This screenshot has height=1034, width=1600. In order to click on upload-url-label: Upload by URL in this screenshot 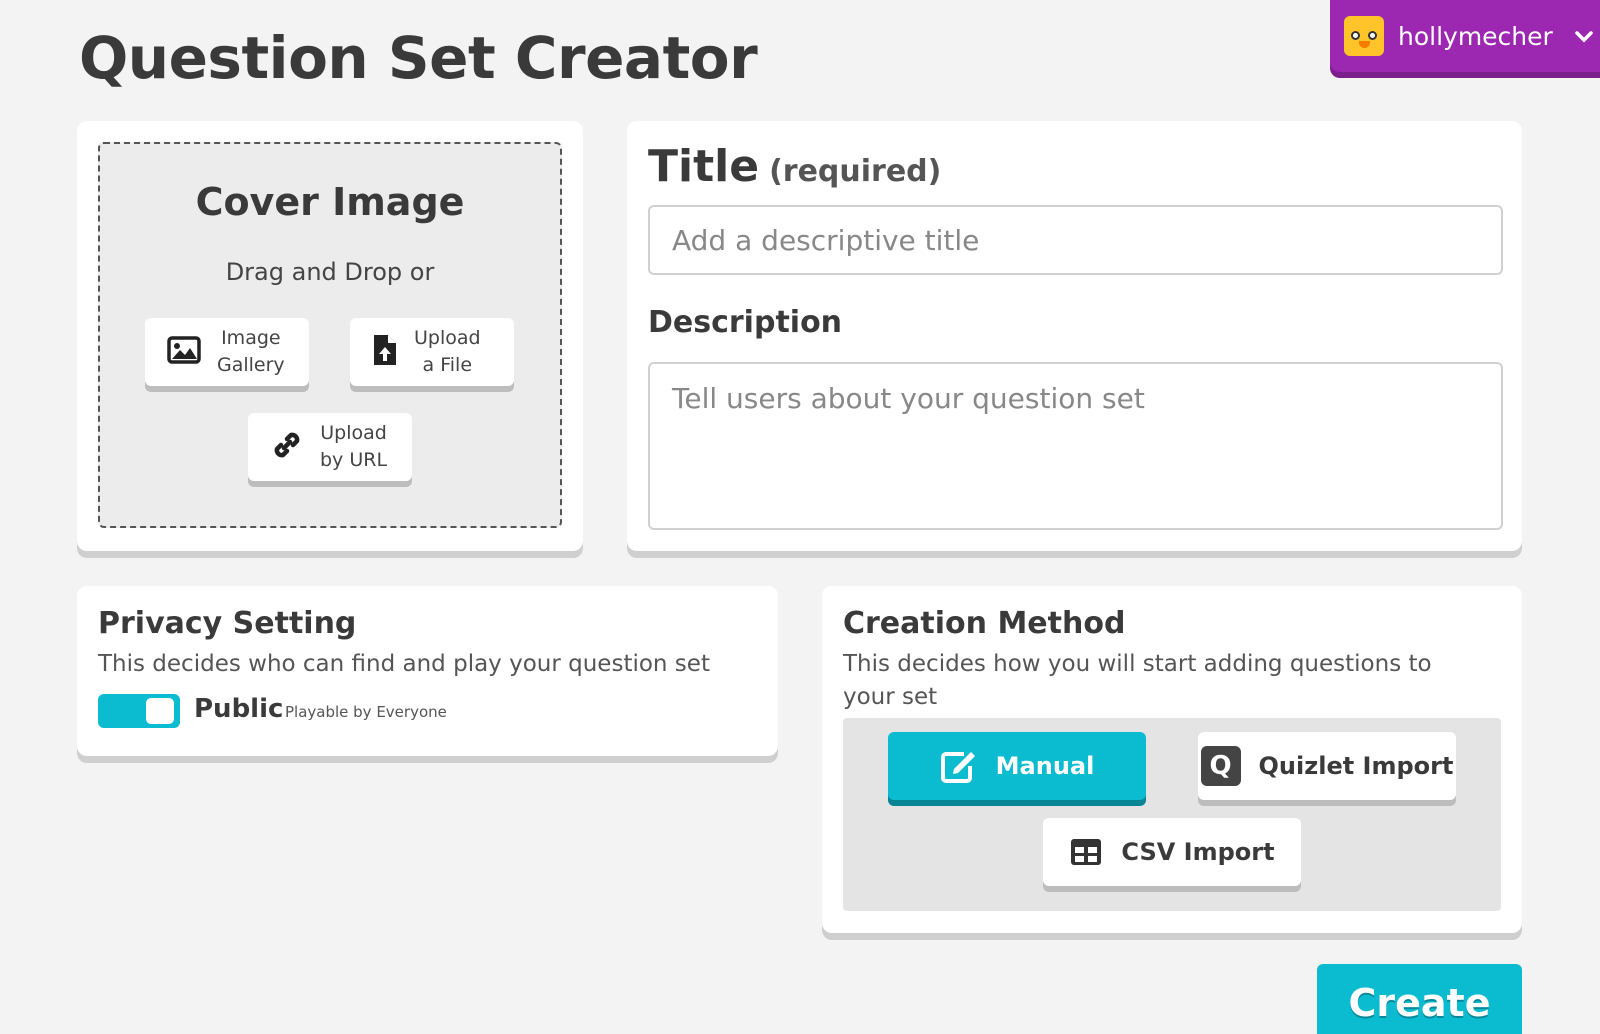, I will do `click(354, 446)`.